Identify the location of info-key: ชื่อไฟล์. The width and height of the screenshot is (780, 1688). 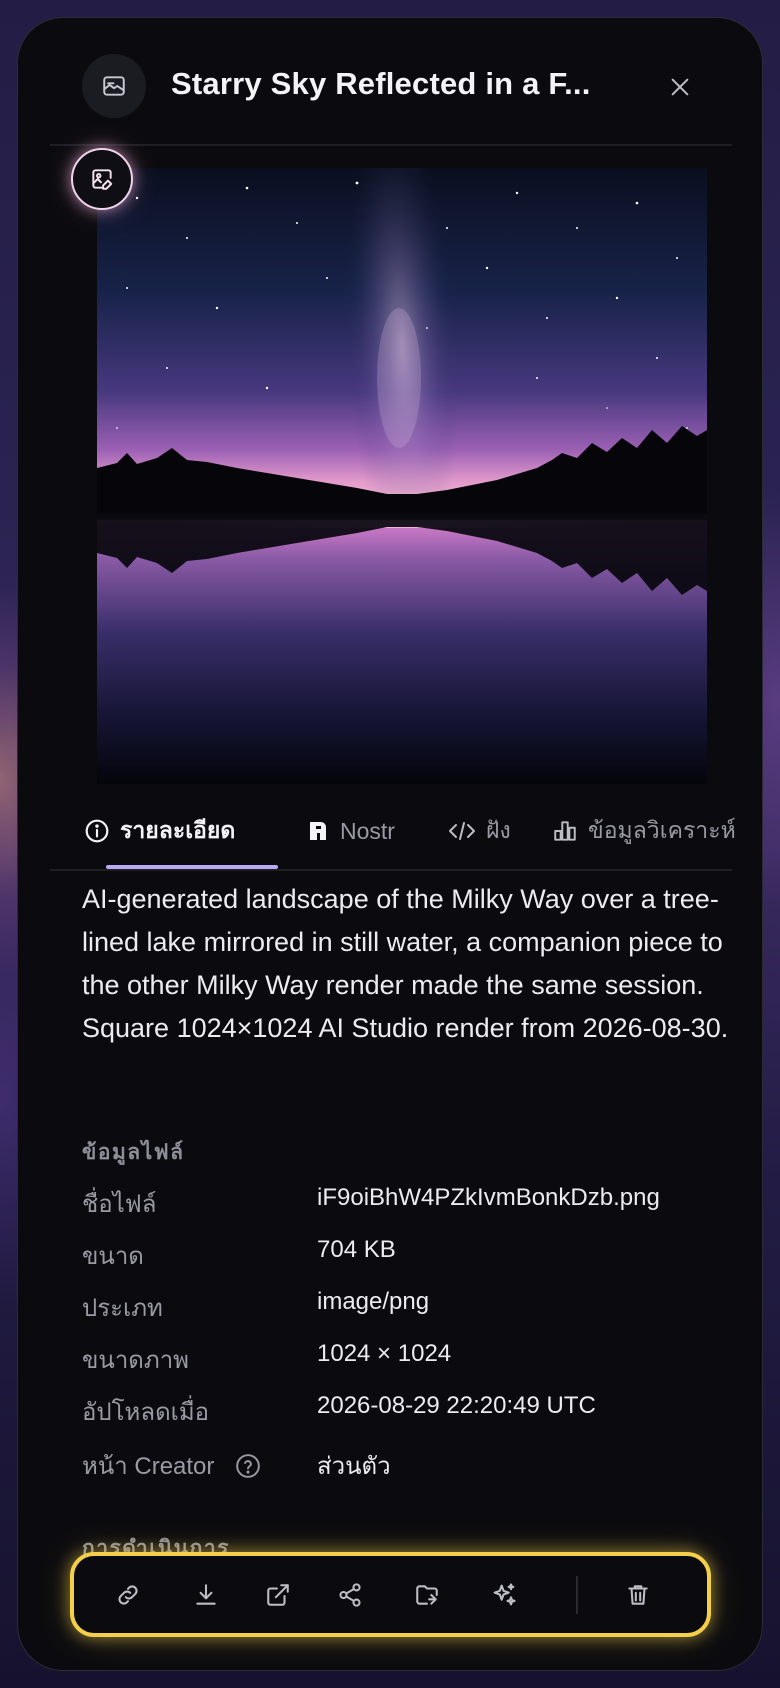
(119, 1204).